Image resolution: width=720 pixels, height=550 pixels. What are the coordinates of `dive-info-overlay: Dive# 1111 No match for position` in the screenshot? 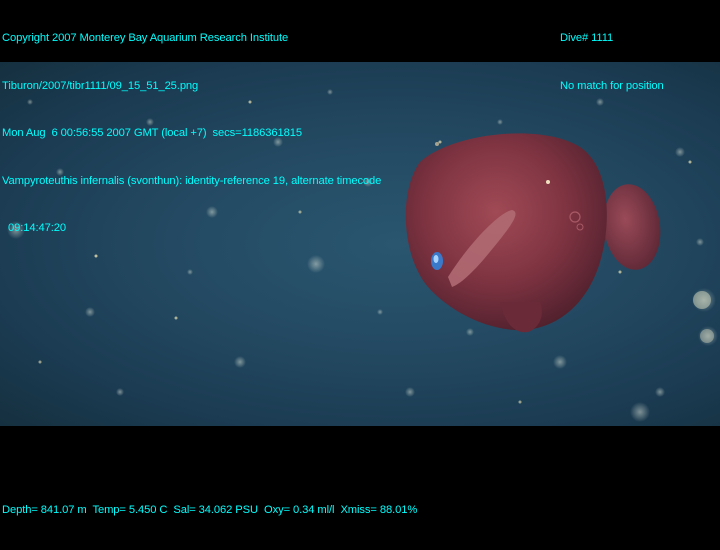 It's located at (612, 62).